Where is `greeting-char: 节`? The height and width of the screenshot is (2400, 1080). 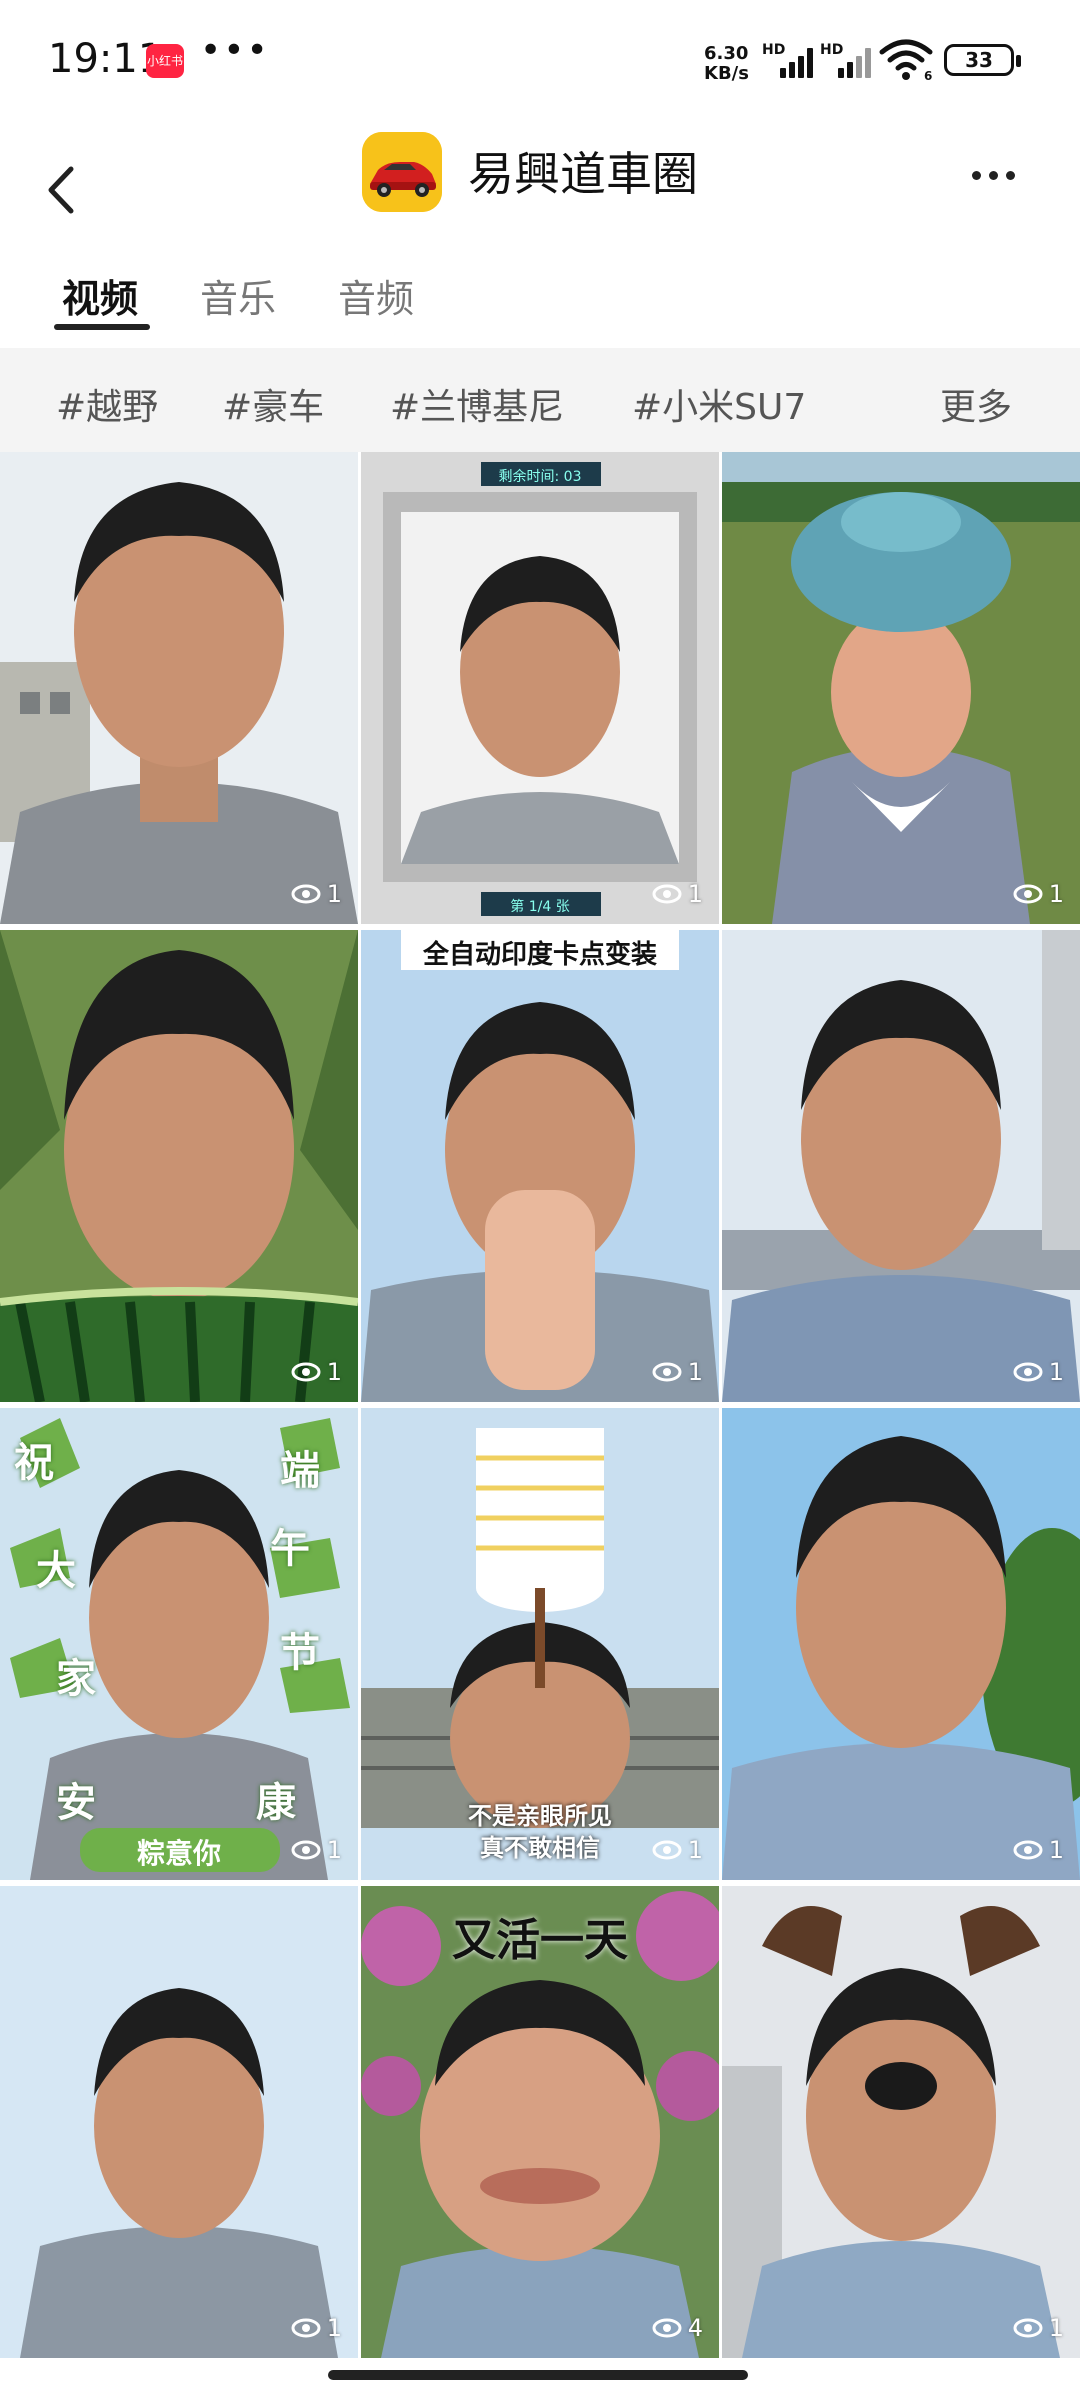 greeting-char: 节 is located at coordinates (300, 1653).